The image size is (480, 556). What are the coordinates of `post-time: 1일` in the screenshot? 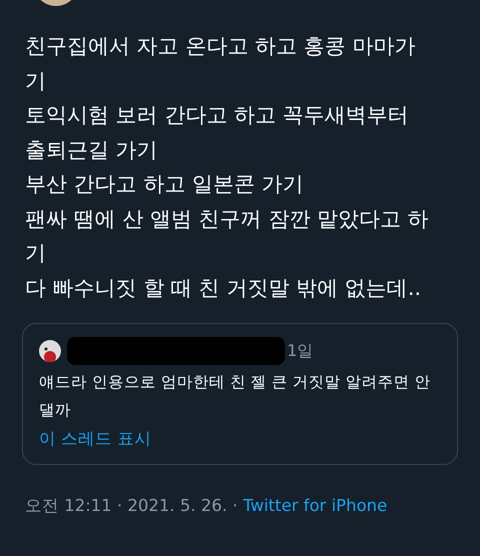 It's located at (300, 351).